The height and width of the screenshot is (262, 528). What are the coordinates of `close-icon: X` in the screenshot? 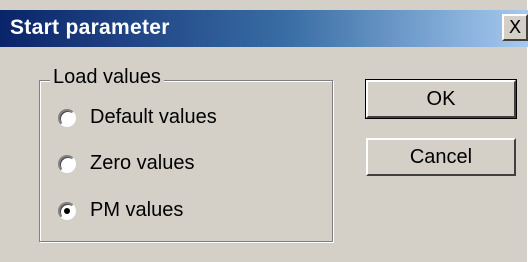 It's located at (515, 27).